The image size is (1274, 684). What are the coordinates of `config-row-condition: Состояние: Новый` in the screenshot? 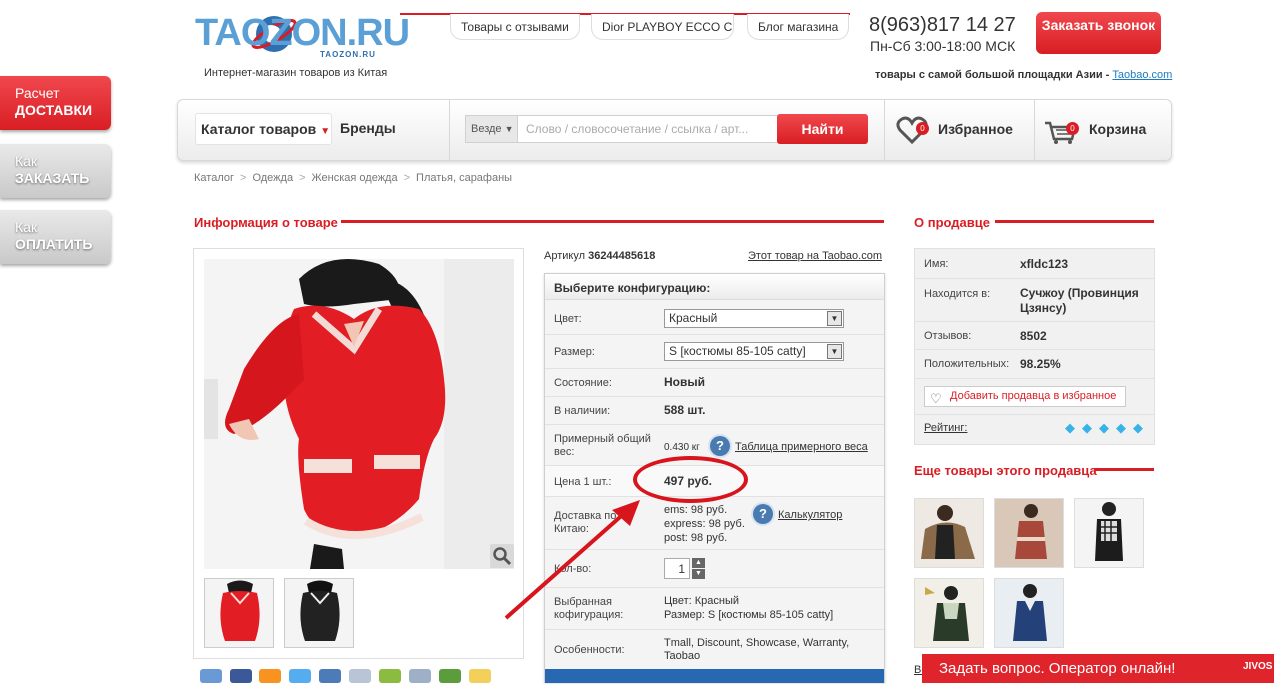 It's located at (714, 383).